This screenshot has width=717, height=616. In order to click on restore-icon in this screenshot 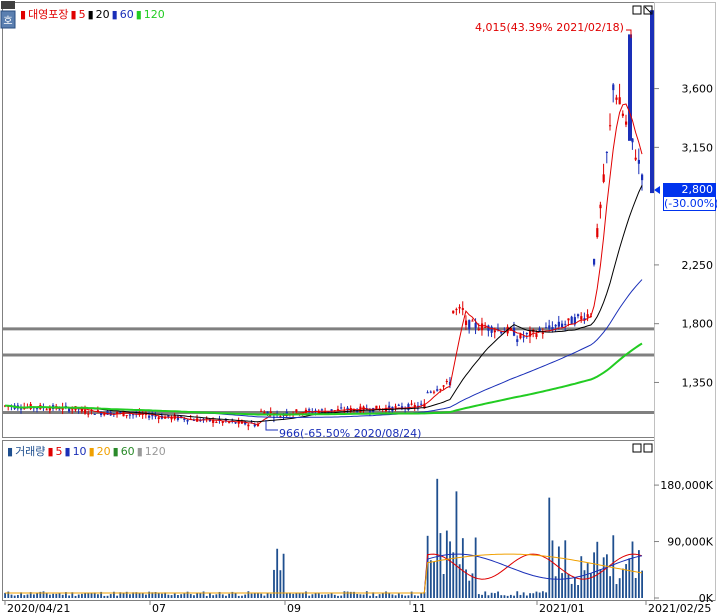, I will do `click(637, 10)`.